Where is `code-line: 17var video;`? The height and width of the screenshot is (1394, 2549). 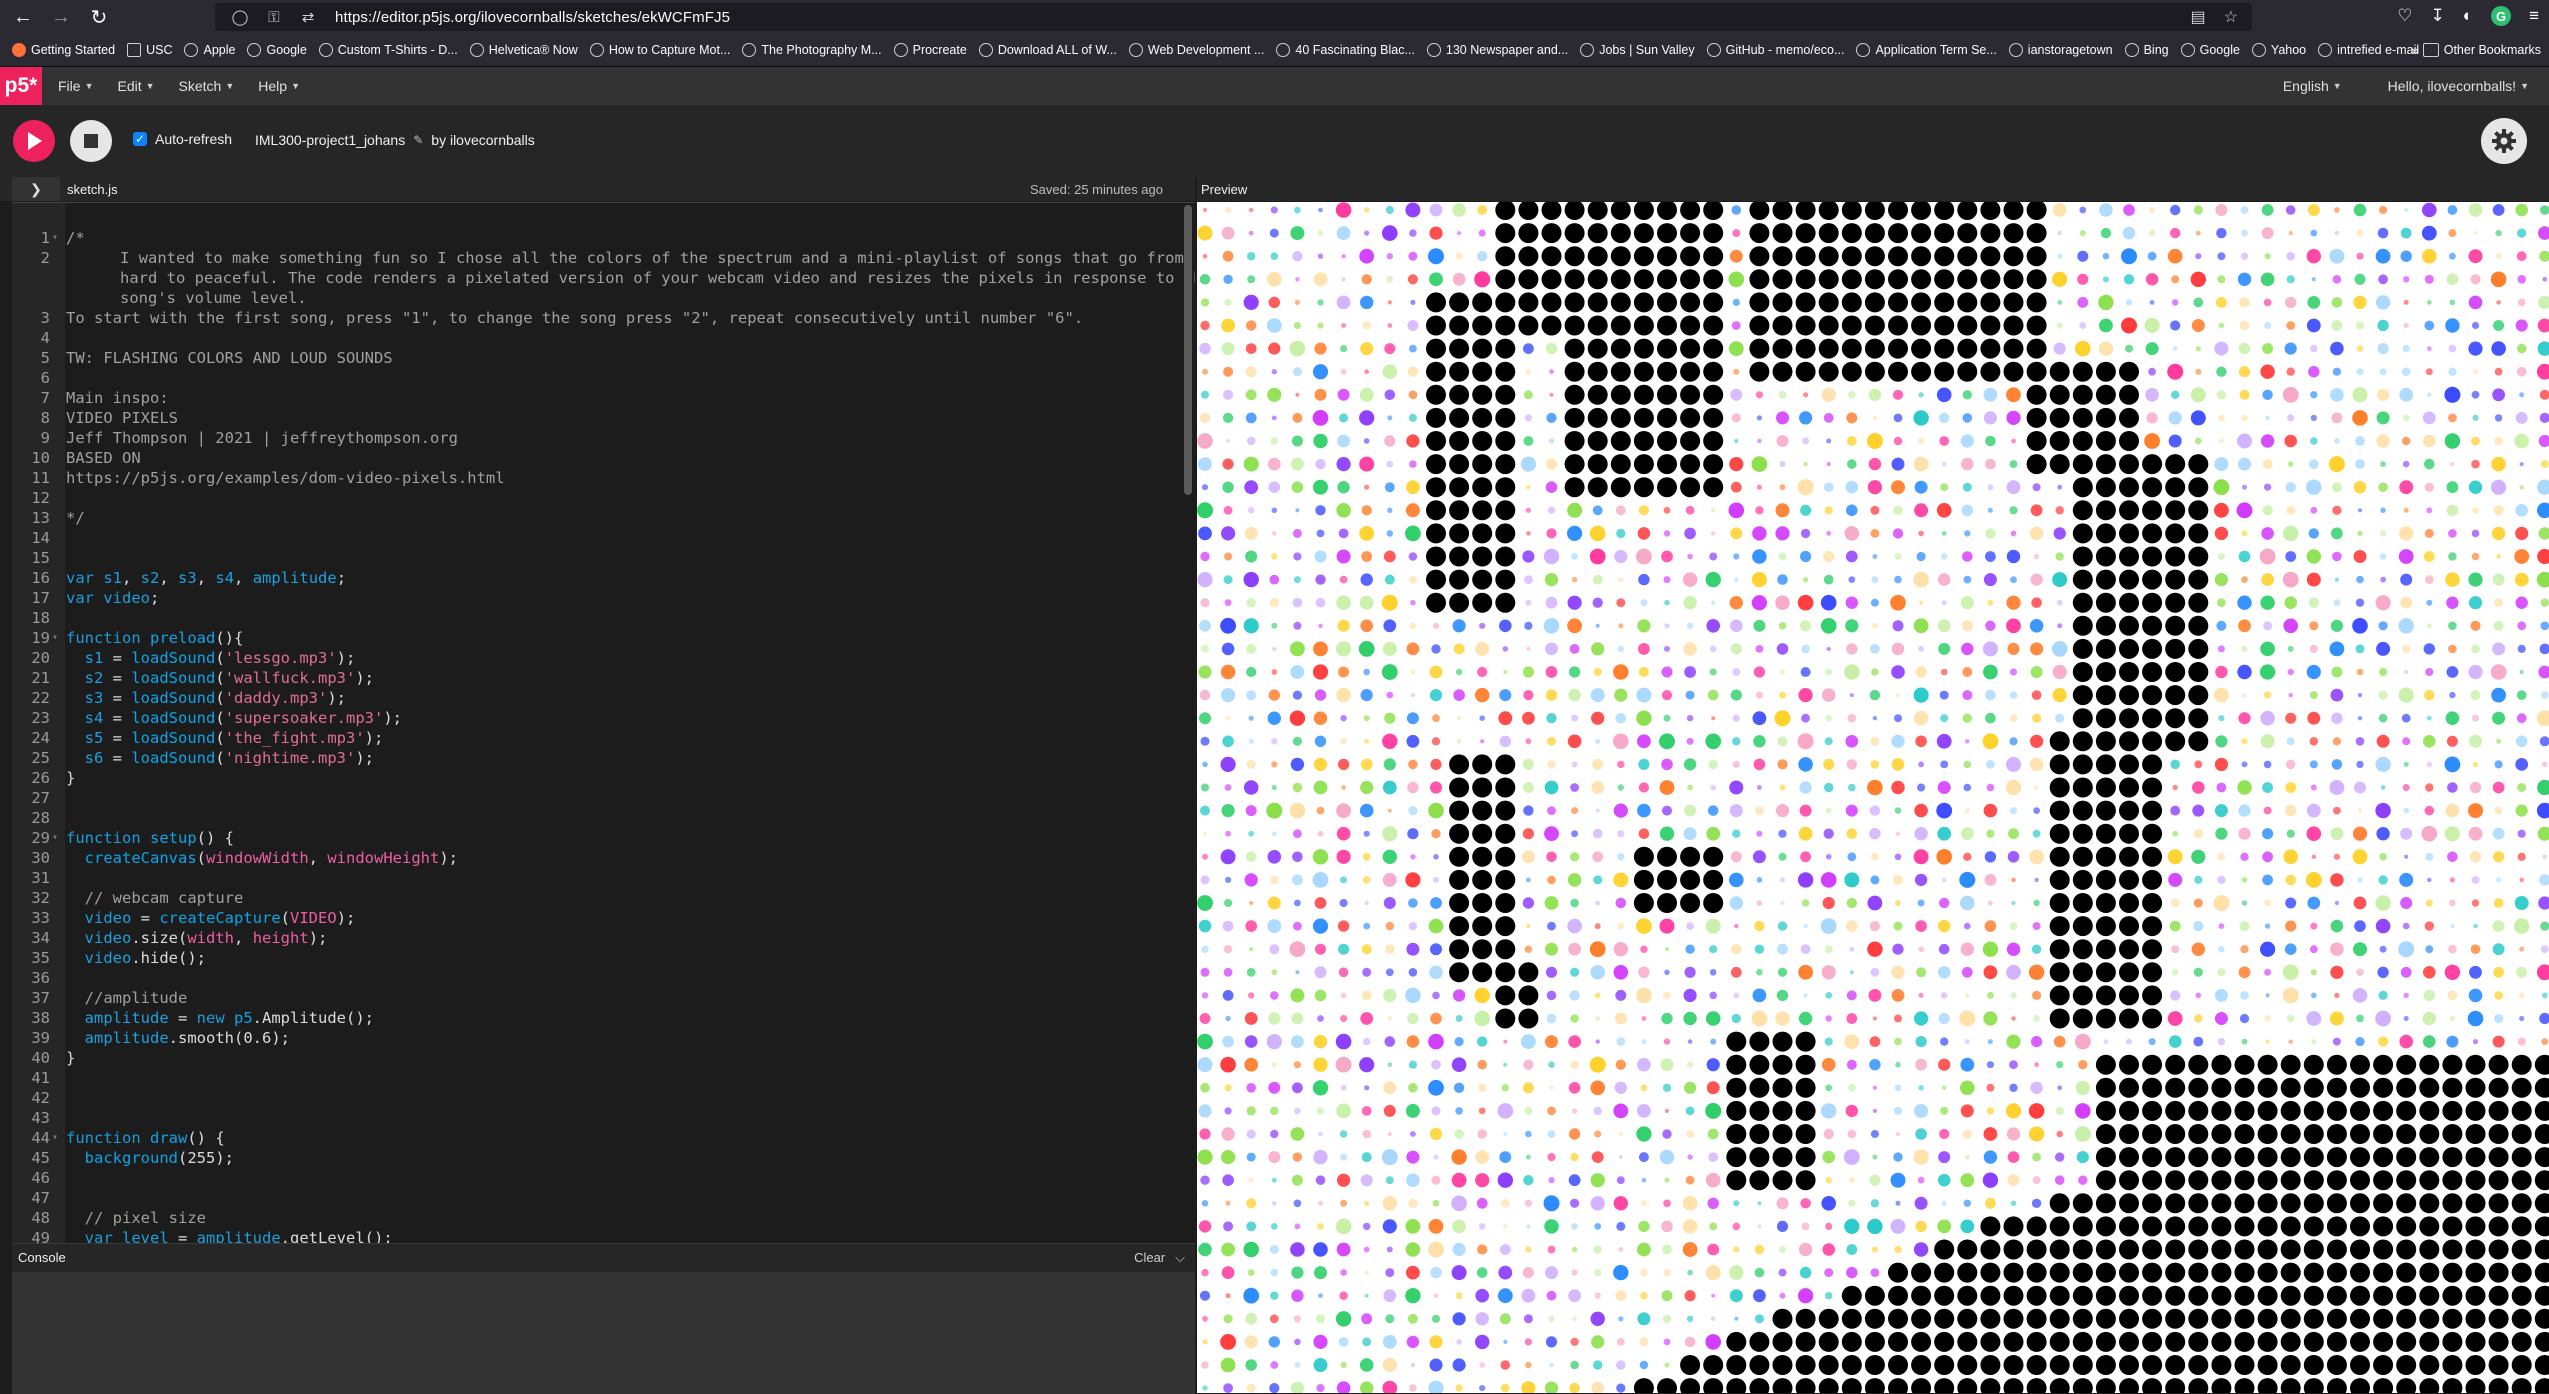
code-line: 17var video; is located at coordinates (597, 598).